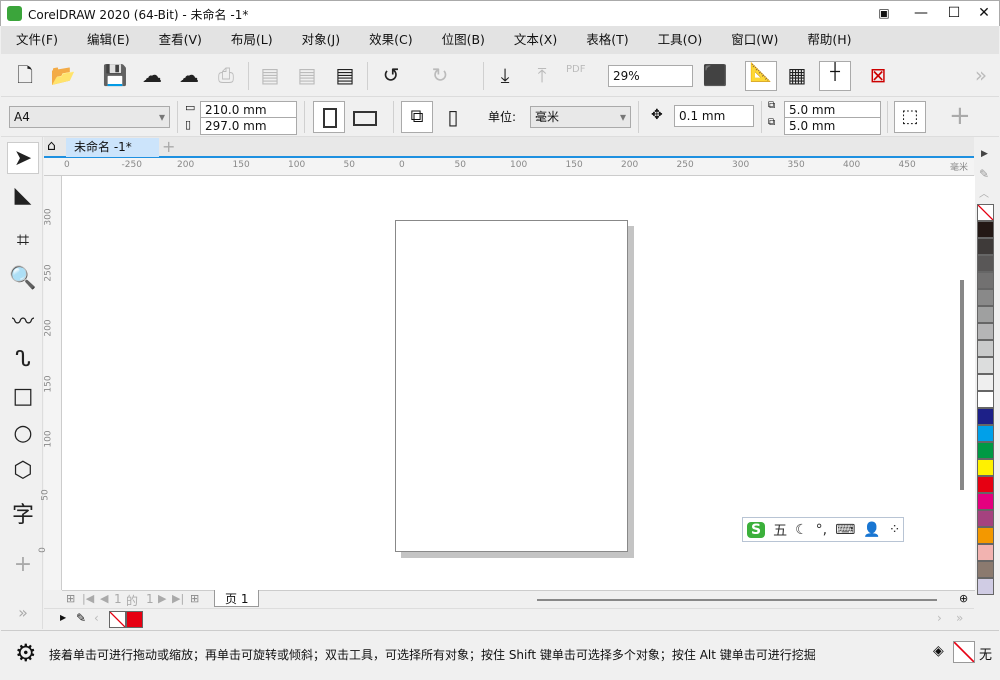 Image resolution: width=1000 pixels, height=680 pixels. Describe the element at coordinates (168, 146) in the screenshot. I see `new-tab-icon: +` at that location.